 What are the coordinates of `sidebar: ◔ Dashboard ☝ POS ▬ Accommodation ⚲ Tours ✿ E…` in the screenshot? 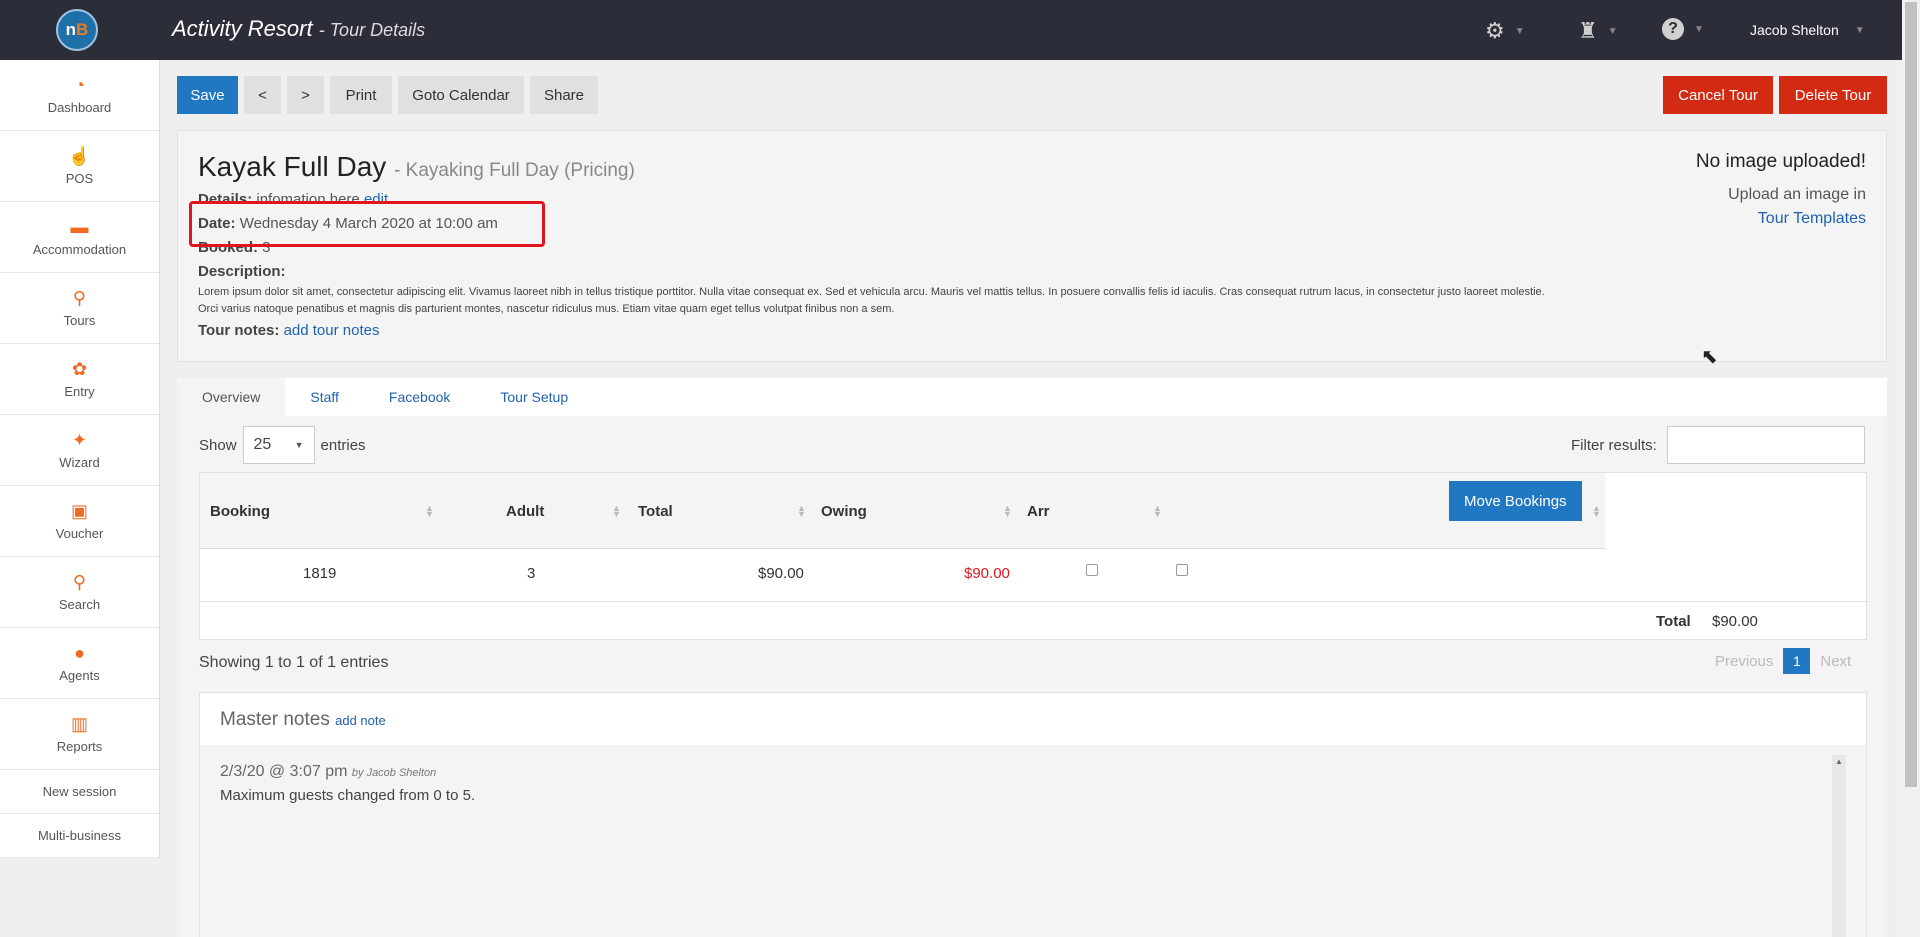 It's located at (80, 459).